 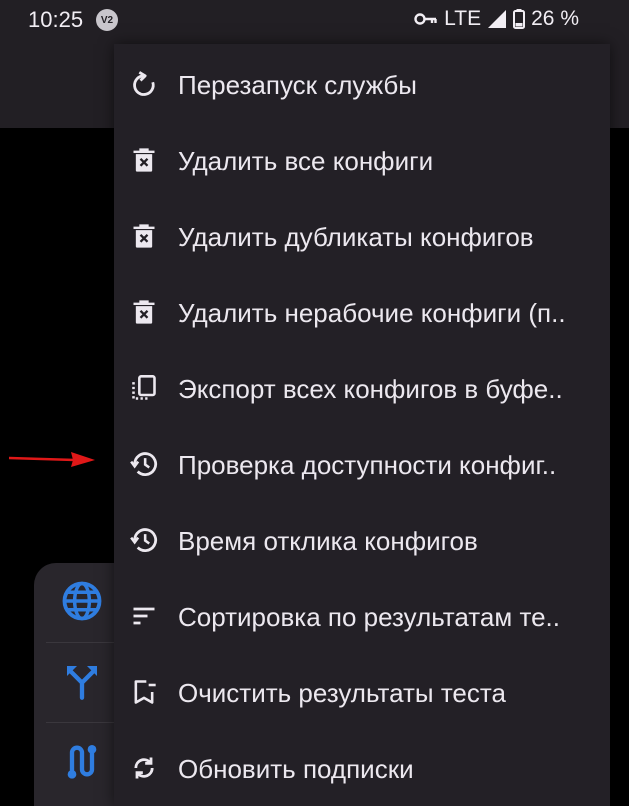 I want to click on menu-item-label: Обновить подписки, so click(x=296, y=769).